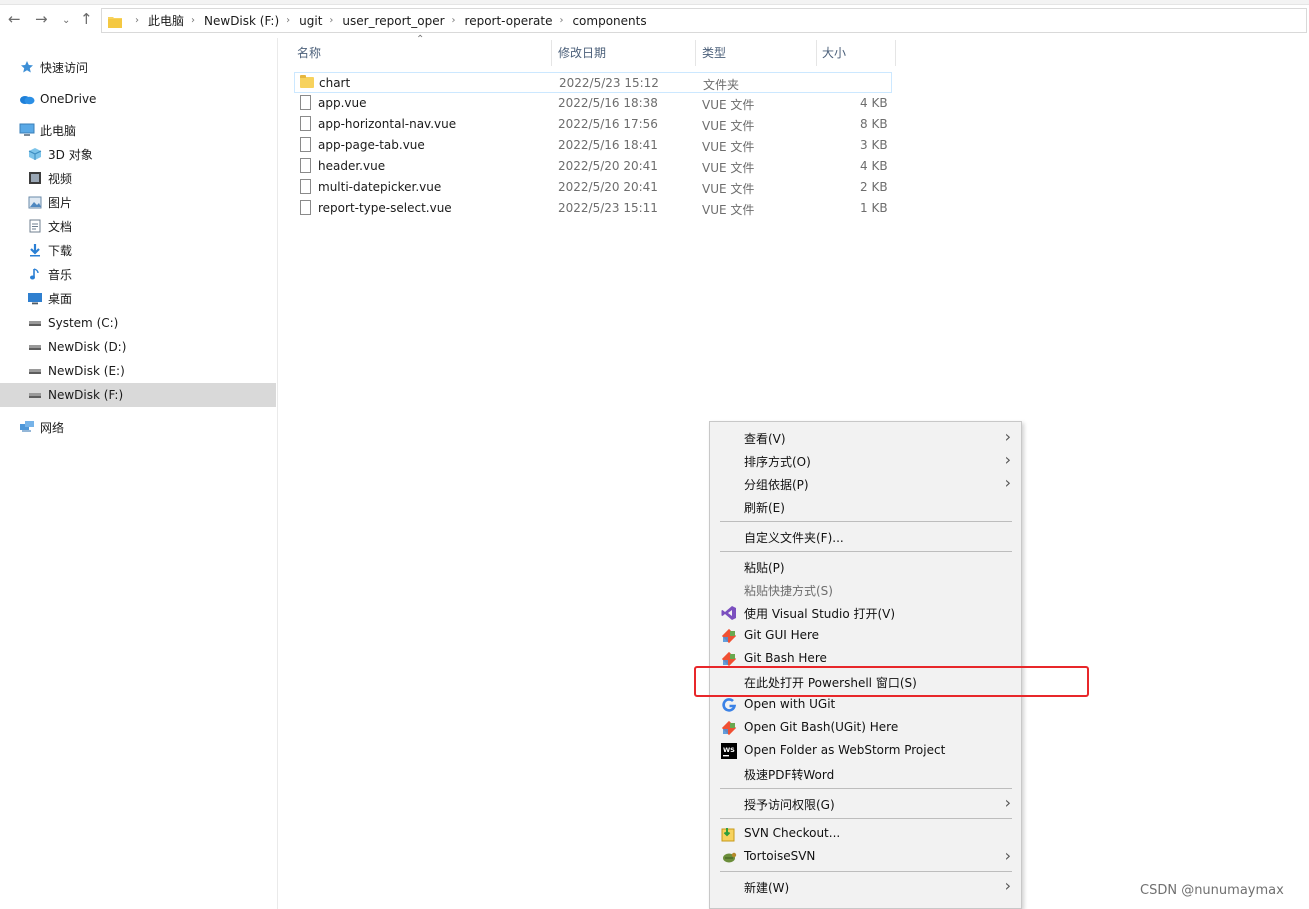 Image resolution: width=1309 pixels, height=909 pixels. I want to click on menu-item: Open Git Bash(UGit) Here, so click(865, 727).